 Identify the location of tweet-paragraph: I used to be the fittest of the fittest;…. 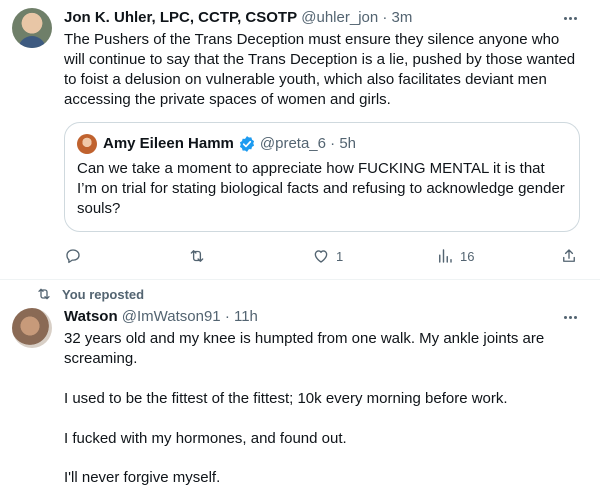
(286, 398).